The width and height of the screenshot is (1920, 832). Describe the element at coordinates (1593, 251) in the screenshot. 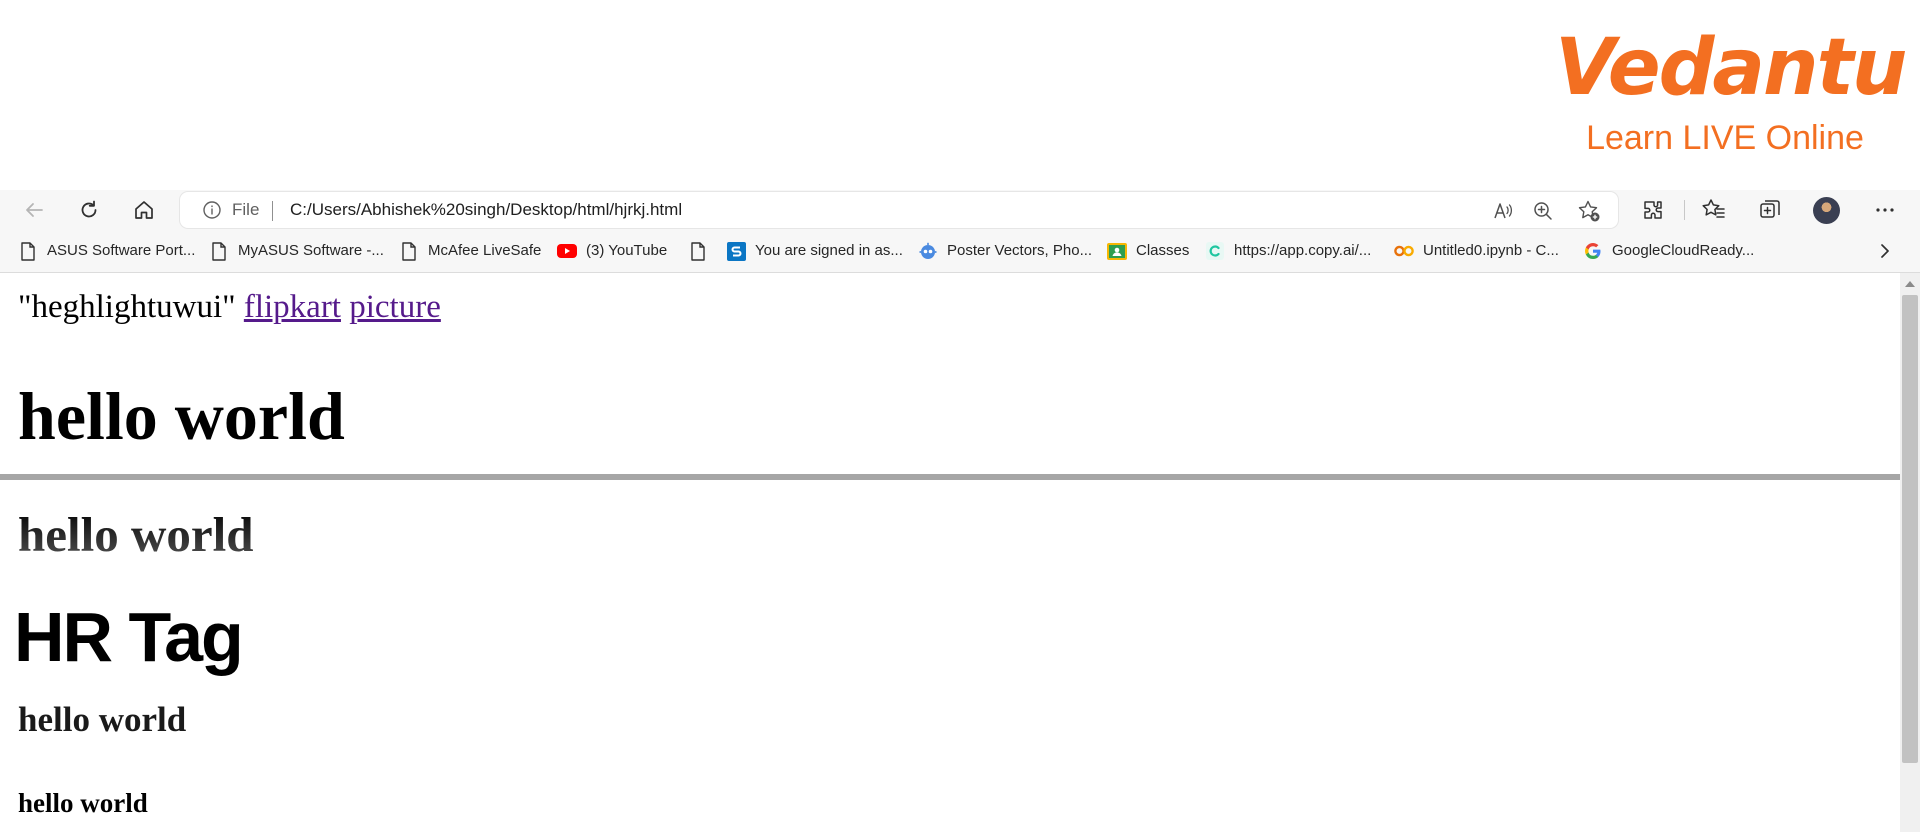

I see `google-icon` at that location.